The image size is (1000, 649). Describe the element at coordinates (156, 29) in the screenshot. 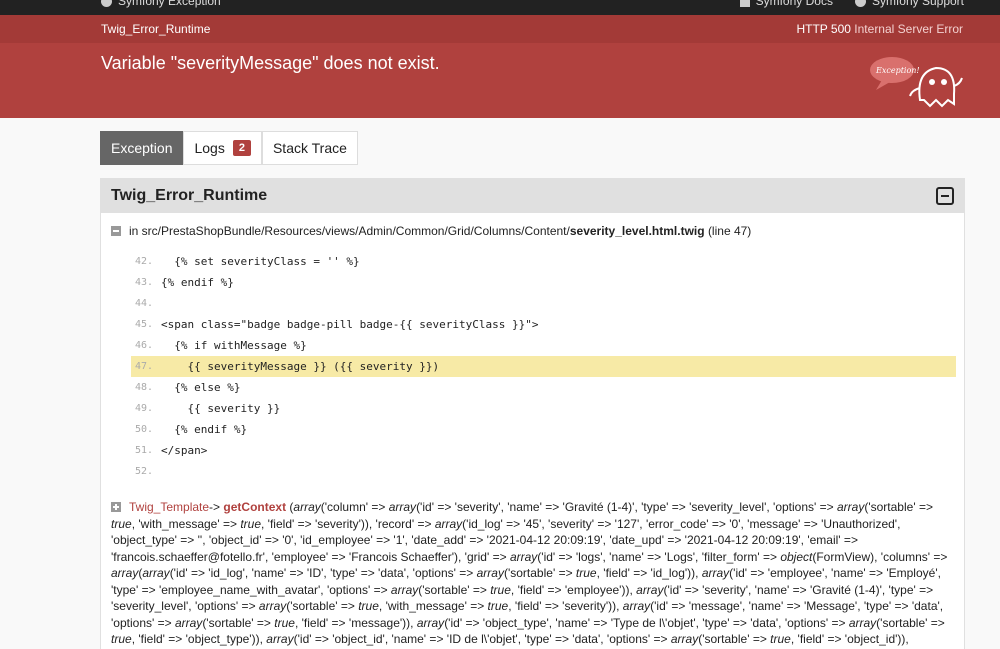

I see `exception-class: Twig_Error_Runtime` at that location.